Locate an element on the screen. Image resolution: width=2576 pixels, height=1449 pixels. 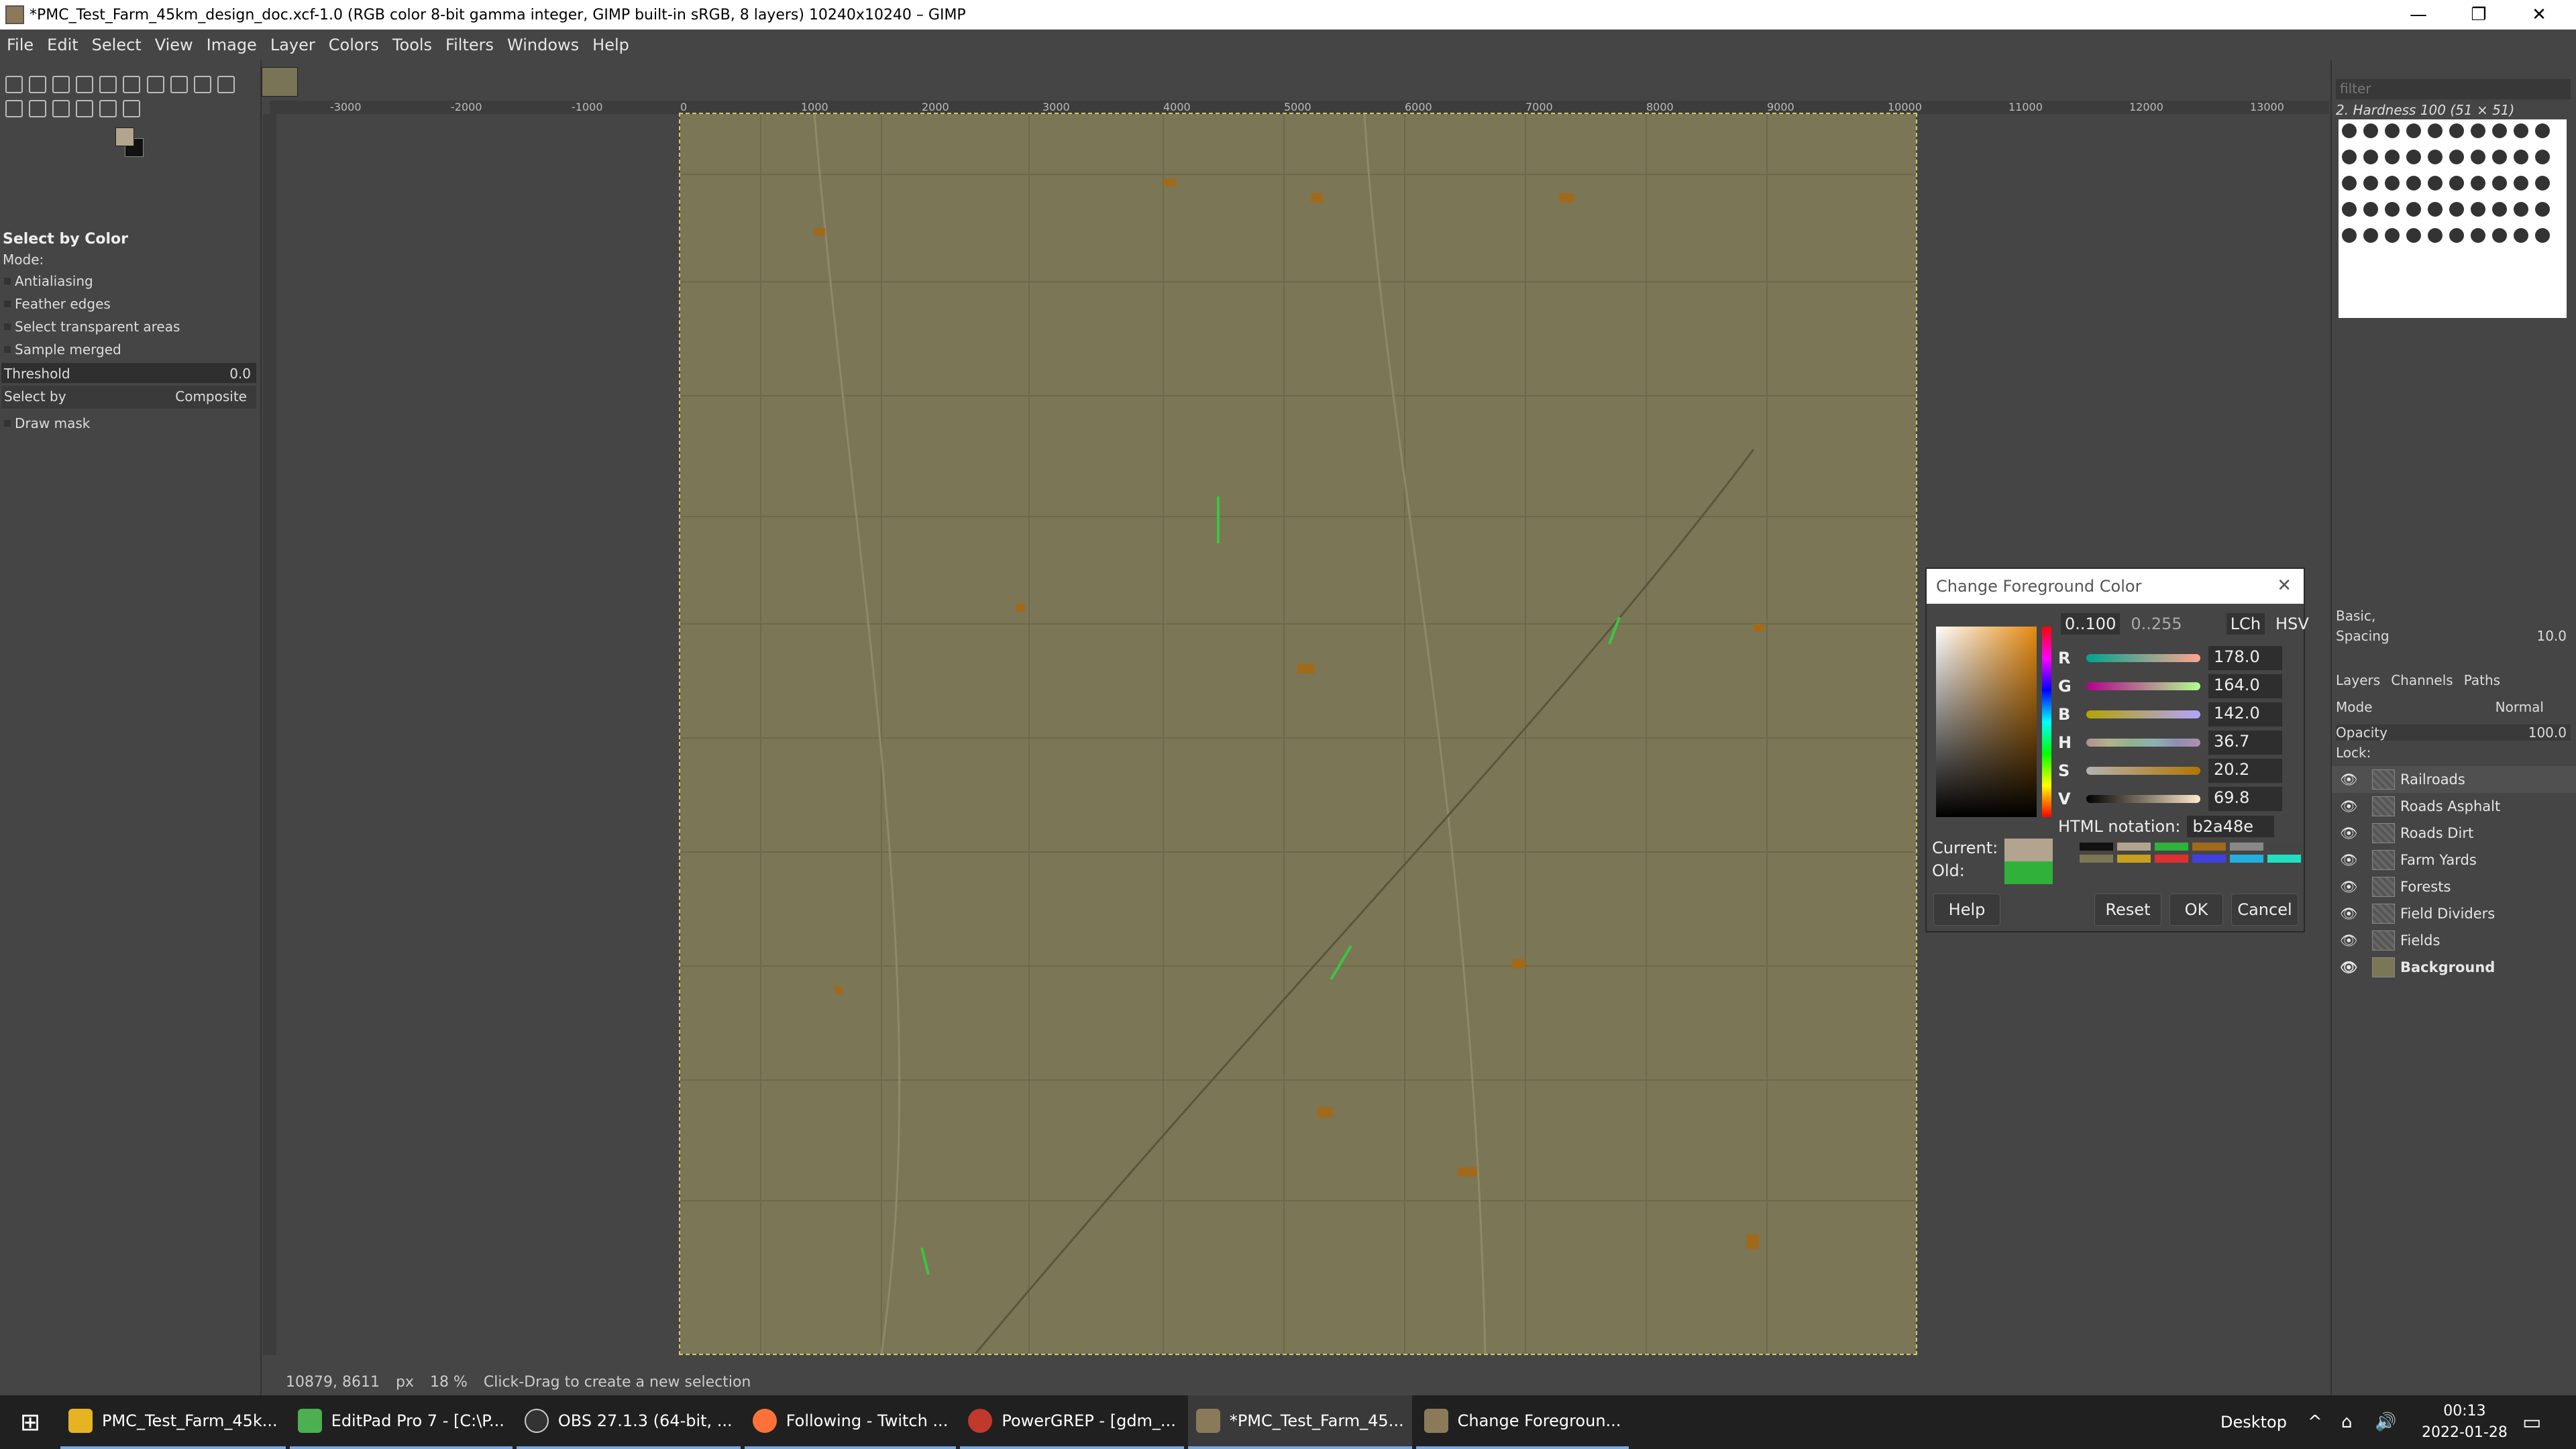
tab-layers: Layers is located at coordinates (2358, 680).